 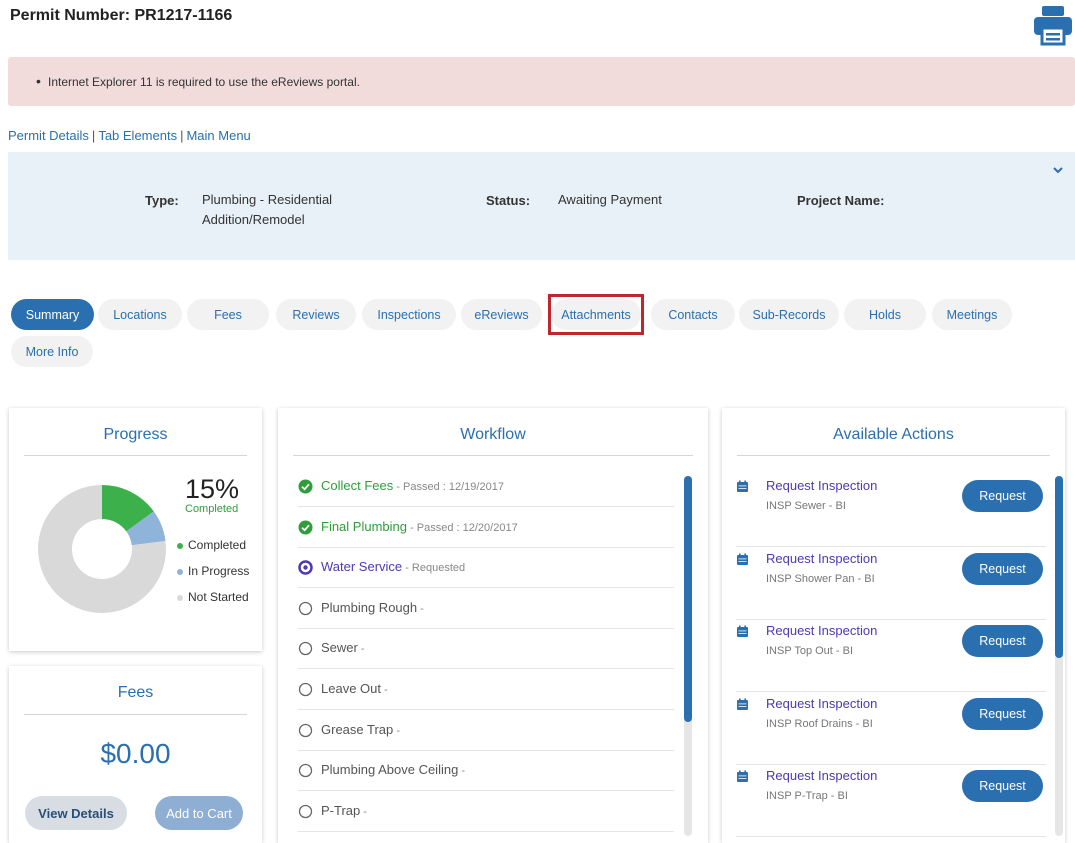 I want to click on action-subtitle: INSP Sewer - BI, so click(x=806, y=506).